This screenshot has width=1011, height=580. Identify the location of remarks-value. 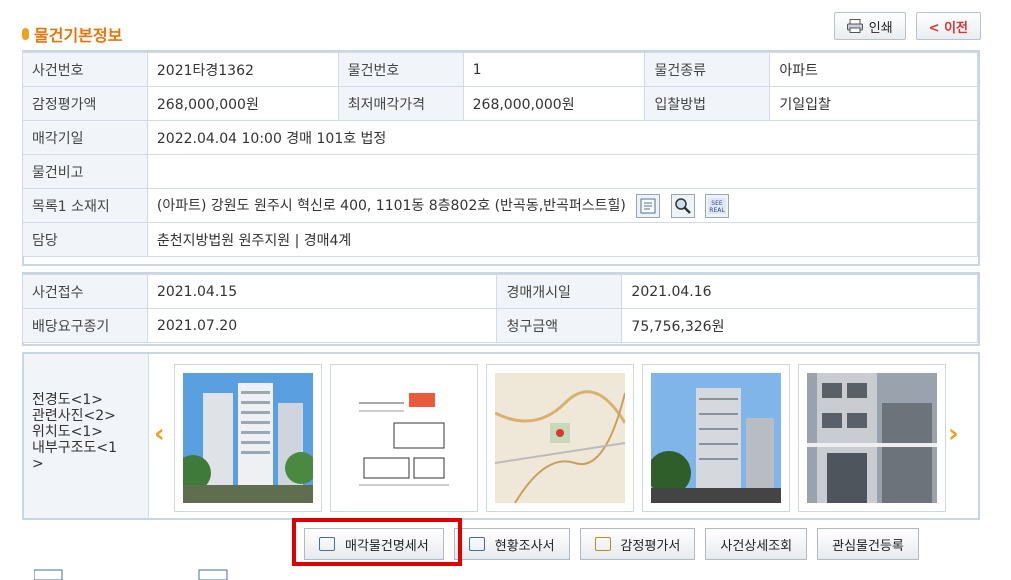
(562, 171).